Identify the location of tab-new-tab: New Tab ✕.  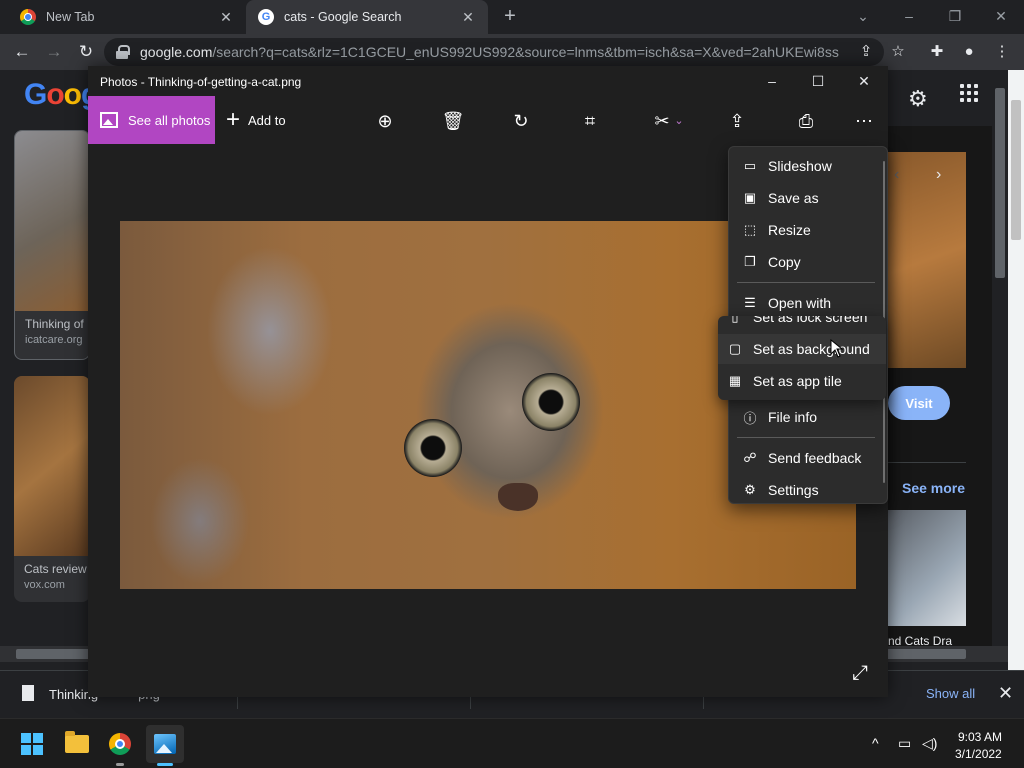
(127, 17).